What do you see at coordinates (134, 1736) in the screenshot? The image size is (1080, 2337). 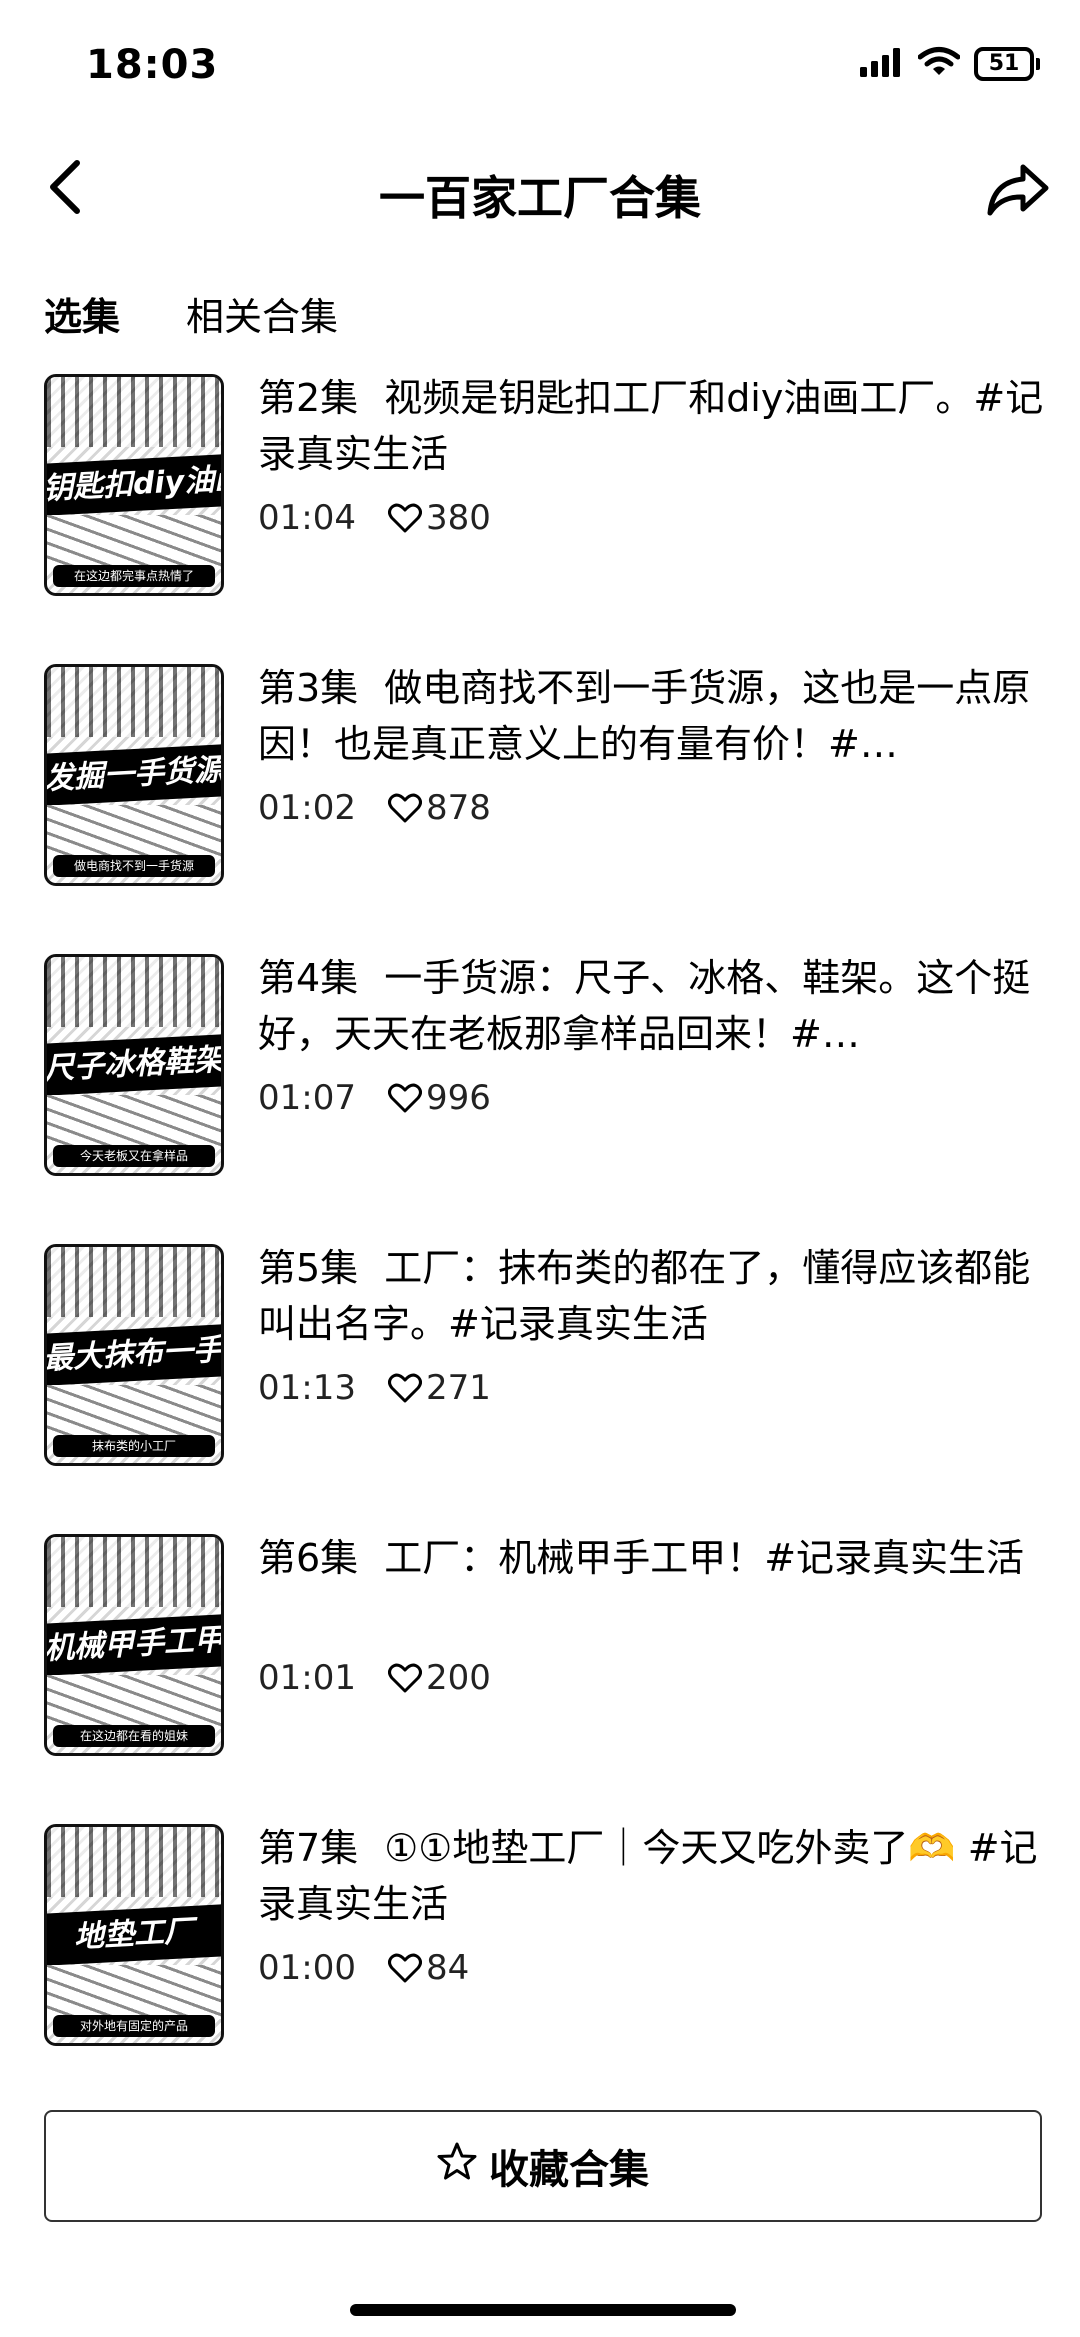 I see `thumbnail-caption: 在这边都在看的姐妹` at bounding box center [134, 1736].